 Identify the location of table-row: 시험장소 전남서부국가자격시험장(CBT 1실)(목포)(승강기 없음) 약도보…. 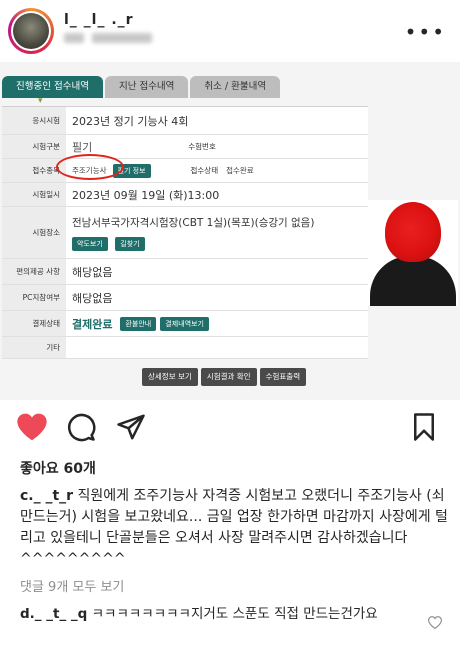
(185, 233).